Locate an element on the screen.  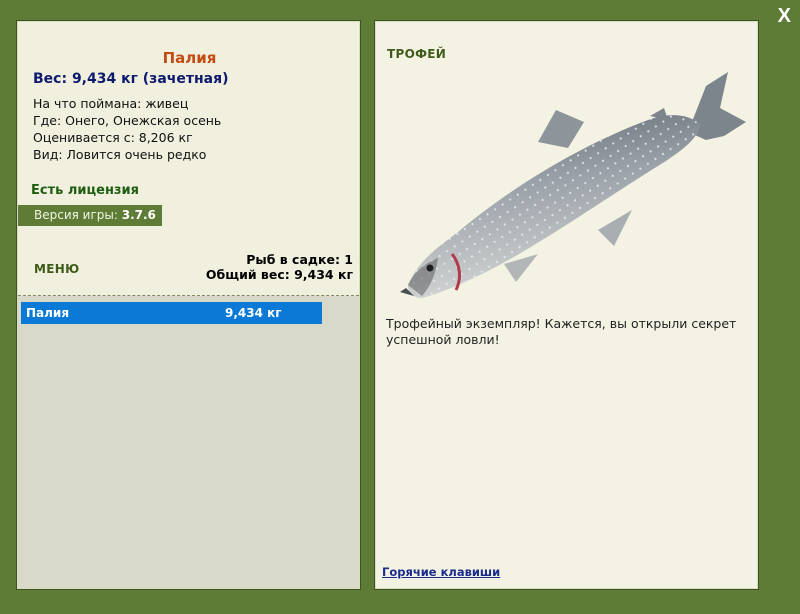
hotkeys-link: Горячие клавиши is located at coordinates (441, 572).